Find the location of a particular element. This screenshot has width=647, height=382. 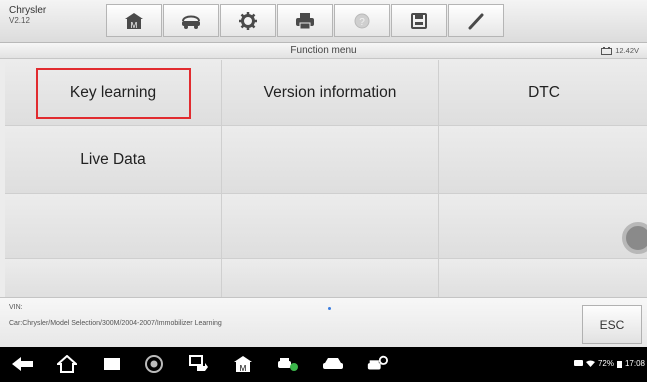

help-button: ? is located at coordinates (362, 20).